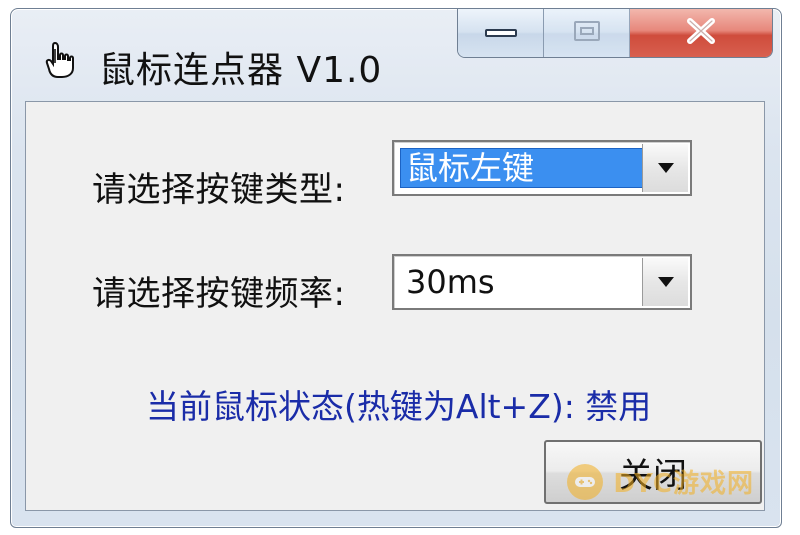 The width and height of the screenshot is (800, 535). I want to click on gamepad-icon, so click(585, 481).